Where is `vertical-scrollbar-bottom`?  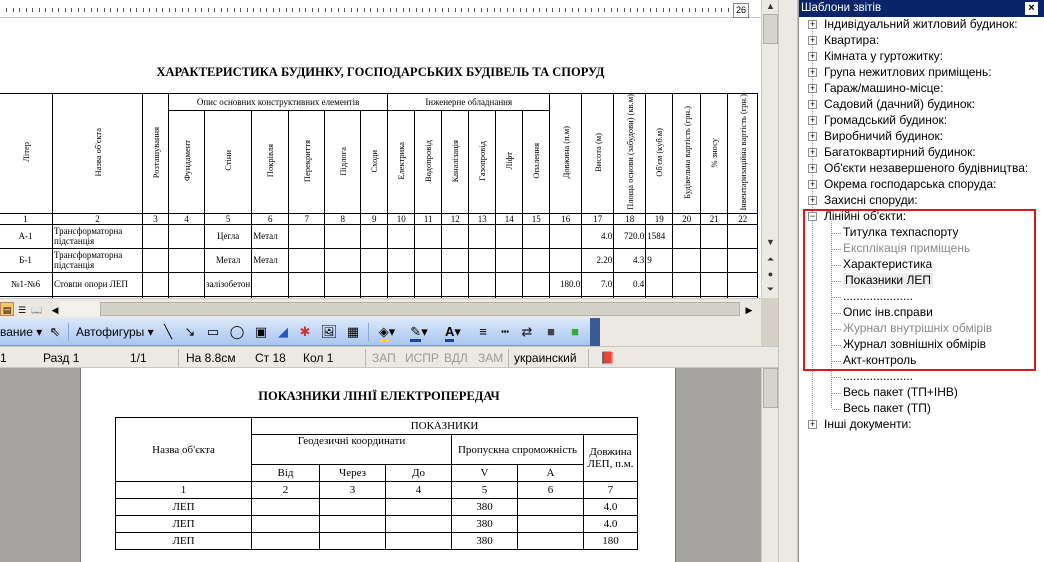
vertical-scrollbar-bottom is located at coordinates (769, 465).